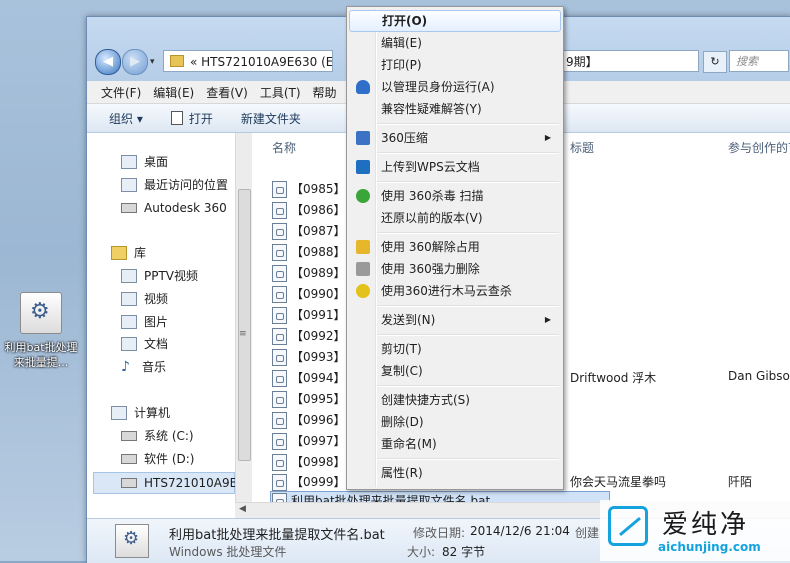  I want to click on column-header-artists: 参与创作的艺, so click(759, 147).